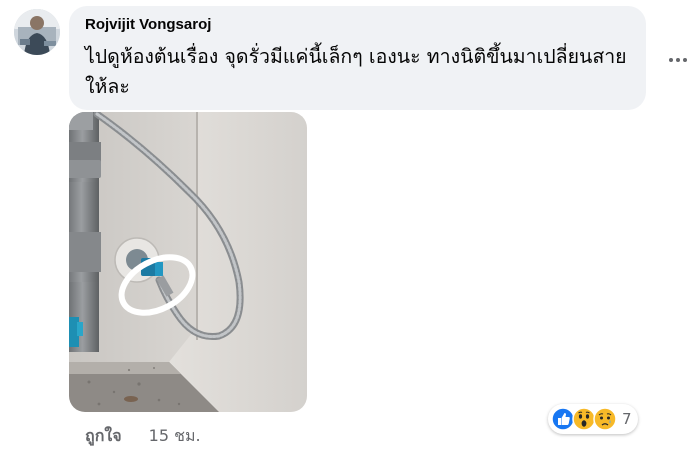 The image size is (700, 449). What do you see at coordinates (143, 436) in the screenshot?
I see `comment-actions: ถูกใจ 15 ชม.` at bounding box center [143, 436].